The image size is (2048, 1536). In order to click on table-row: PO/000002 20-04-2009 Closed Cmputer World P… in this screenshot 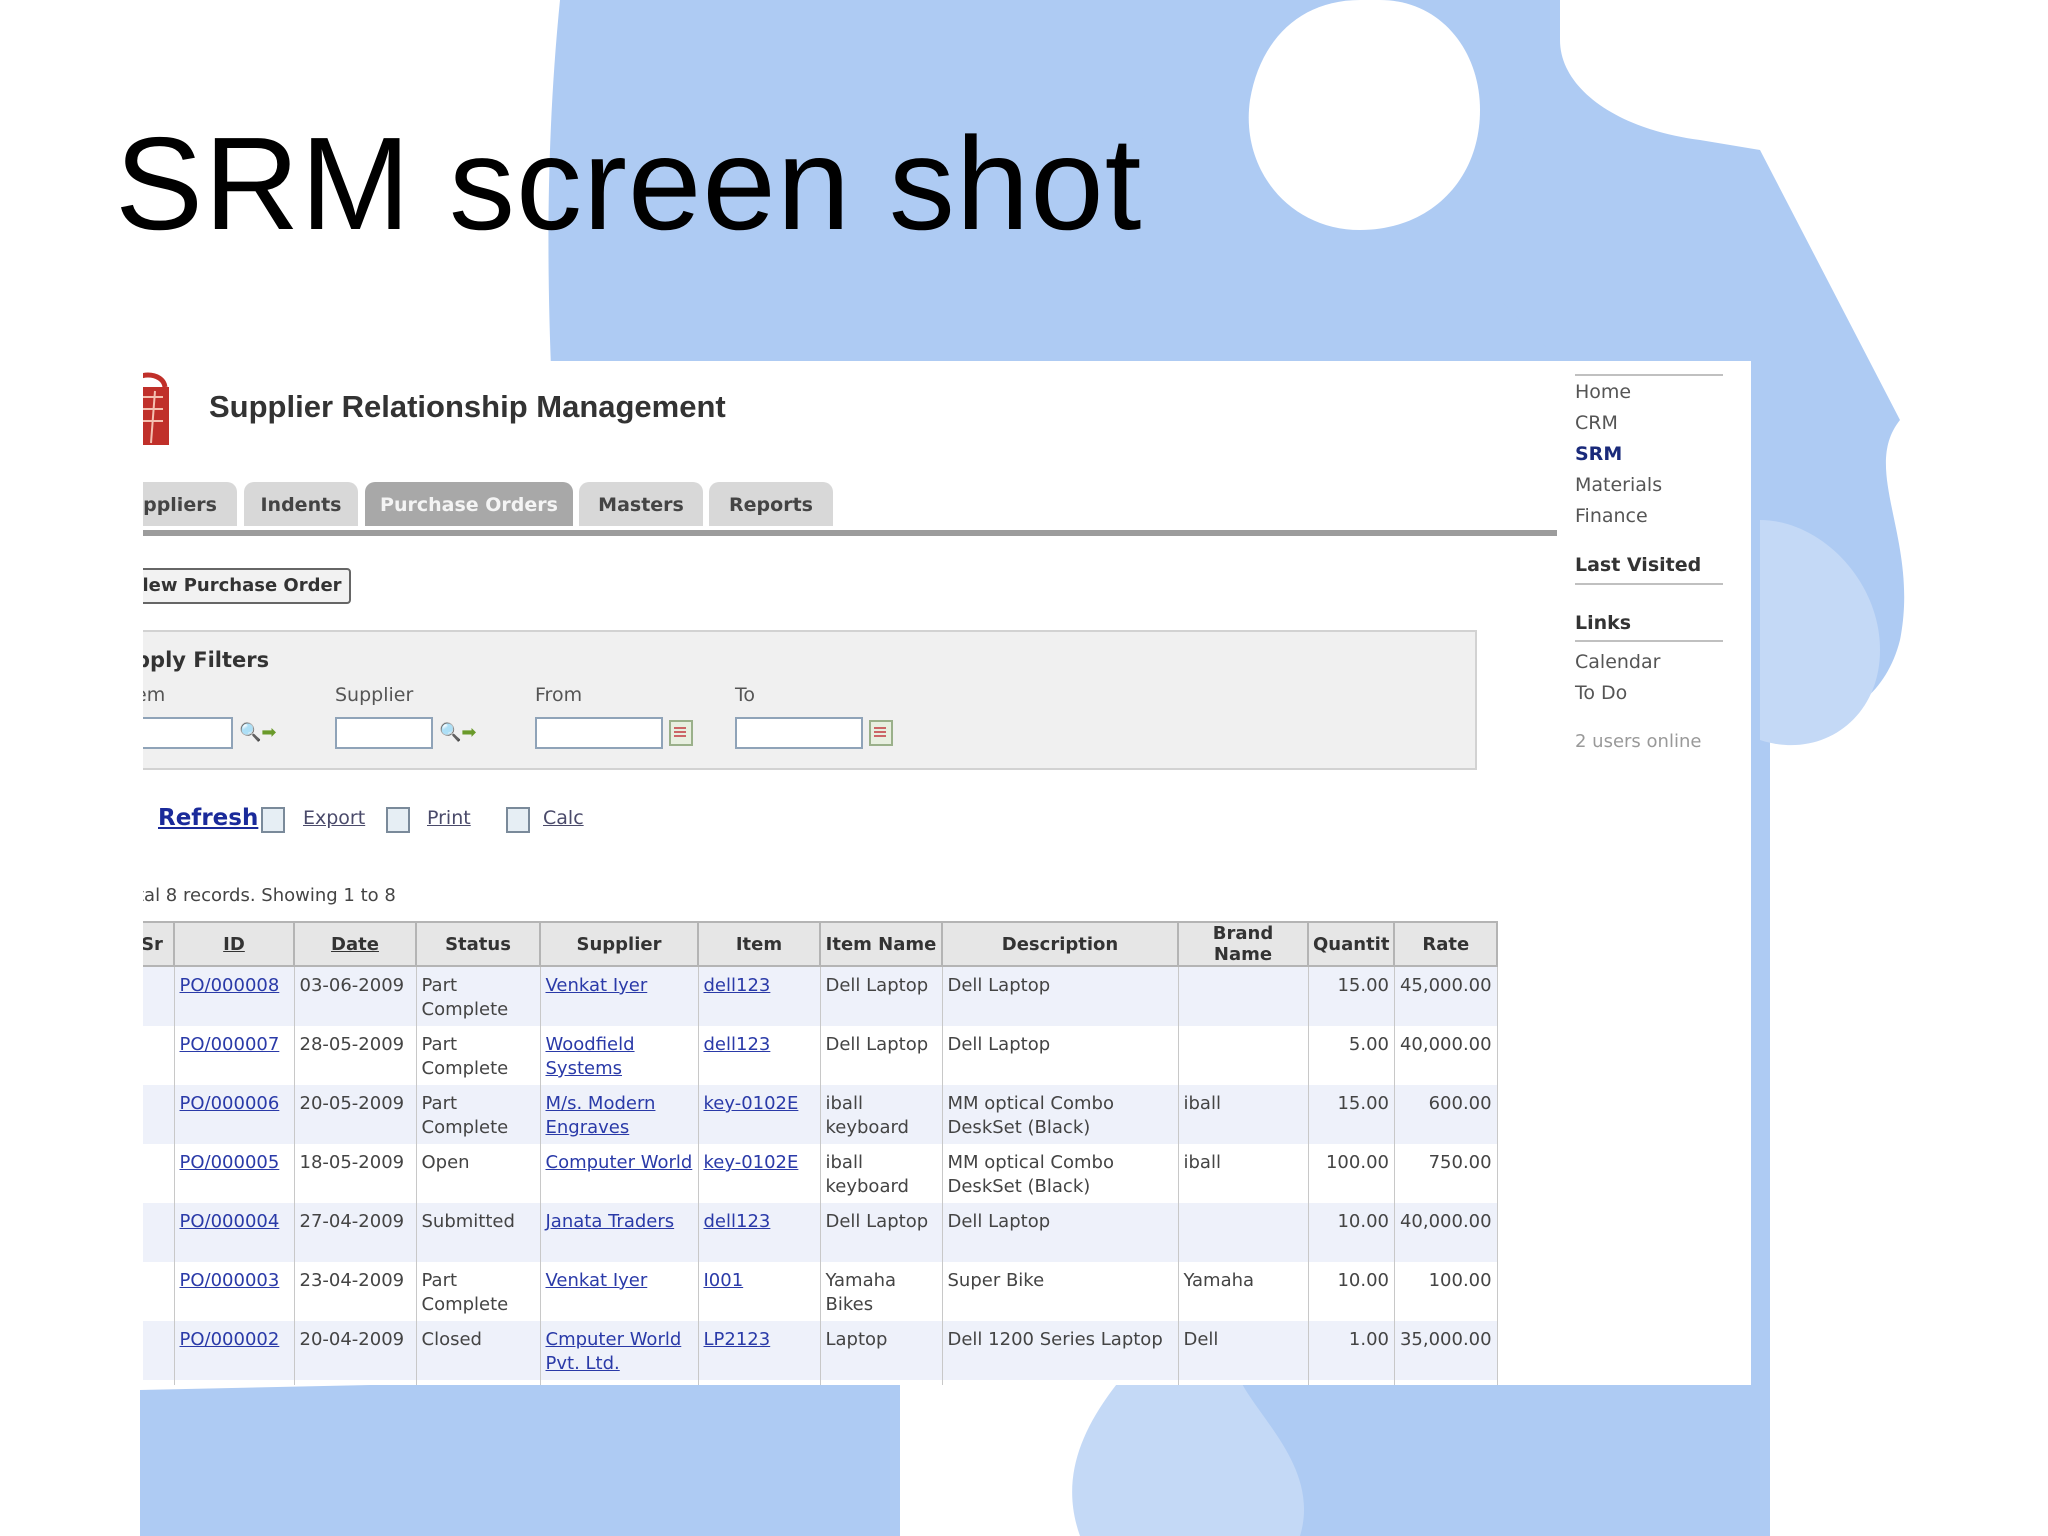, I will do `click(820, 1350)`.